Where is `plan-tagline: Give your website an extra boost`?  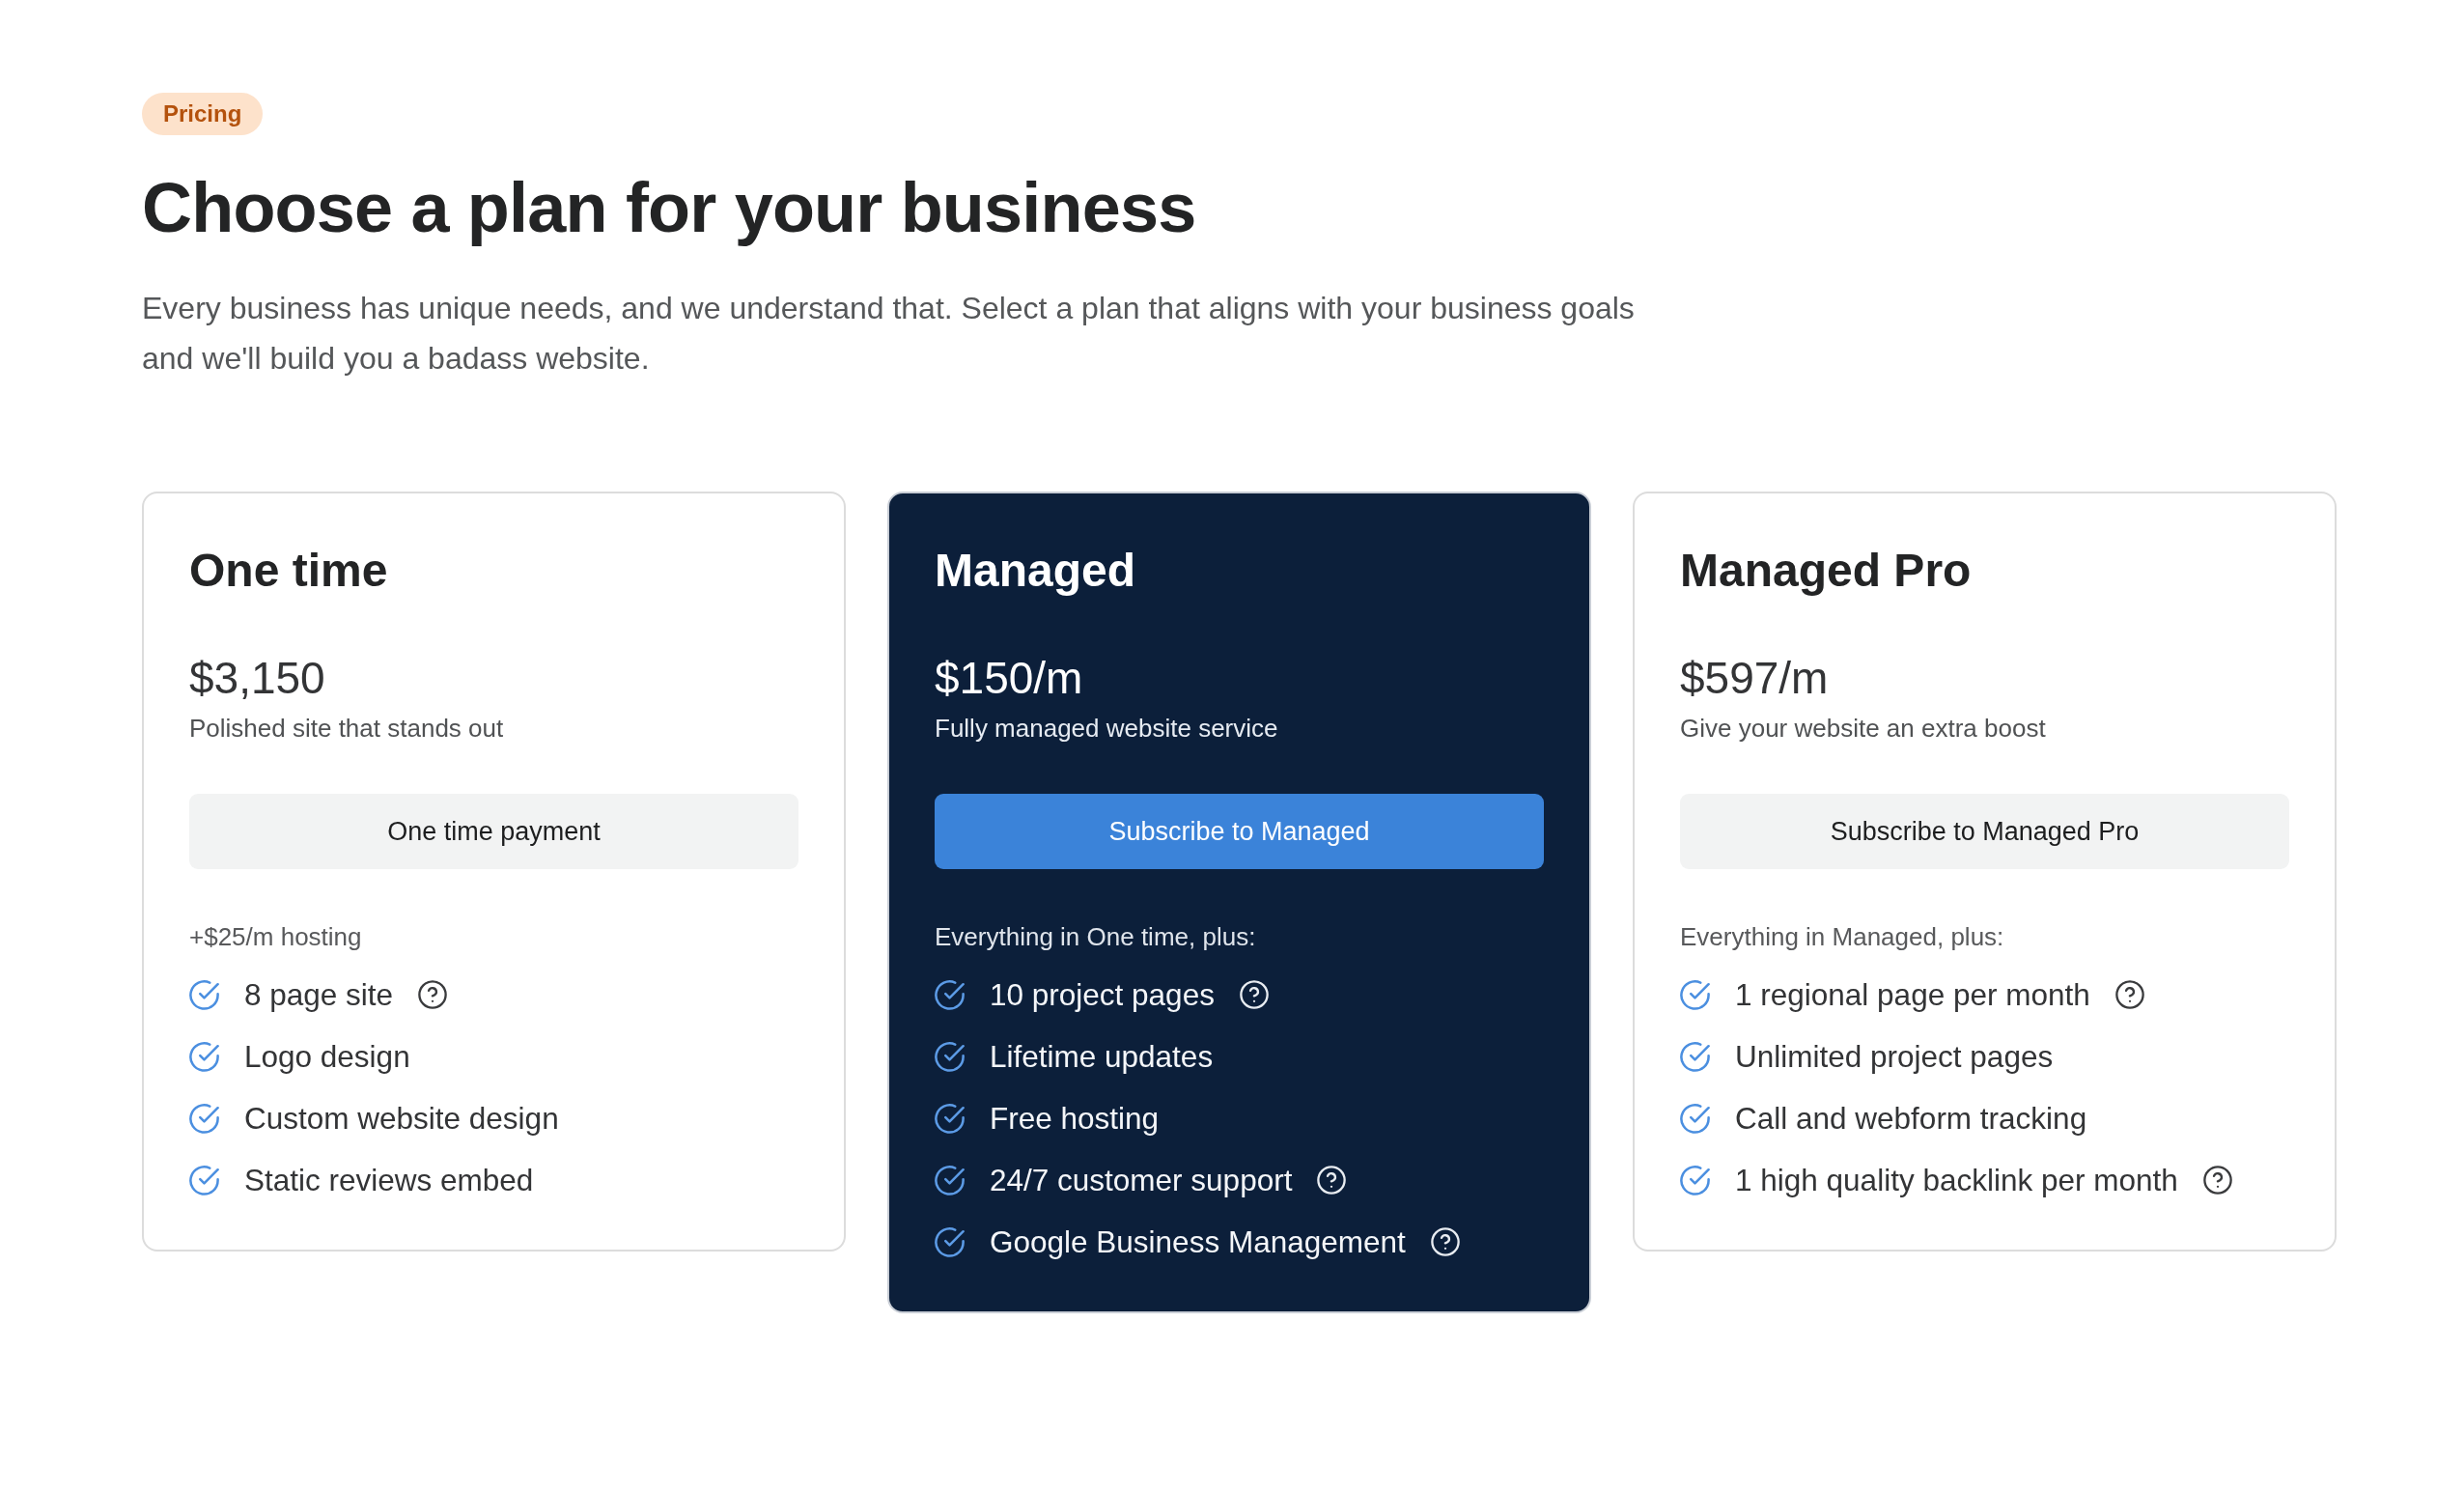 plan-tagline: Give your website an extra boost is located at coordinates (1864, 729).